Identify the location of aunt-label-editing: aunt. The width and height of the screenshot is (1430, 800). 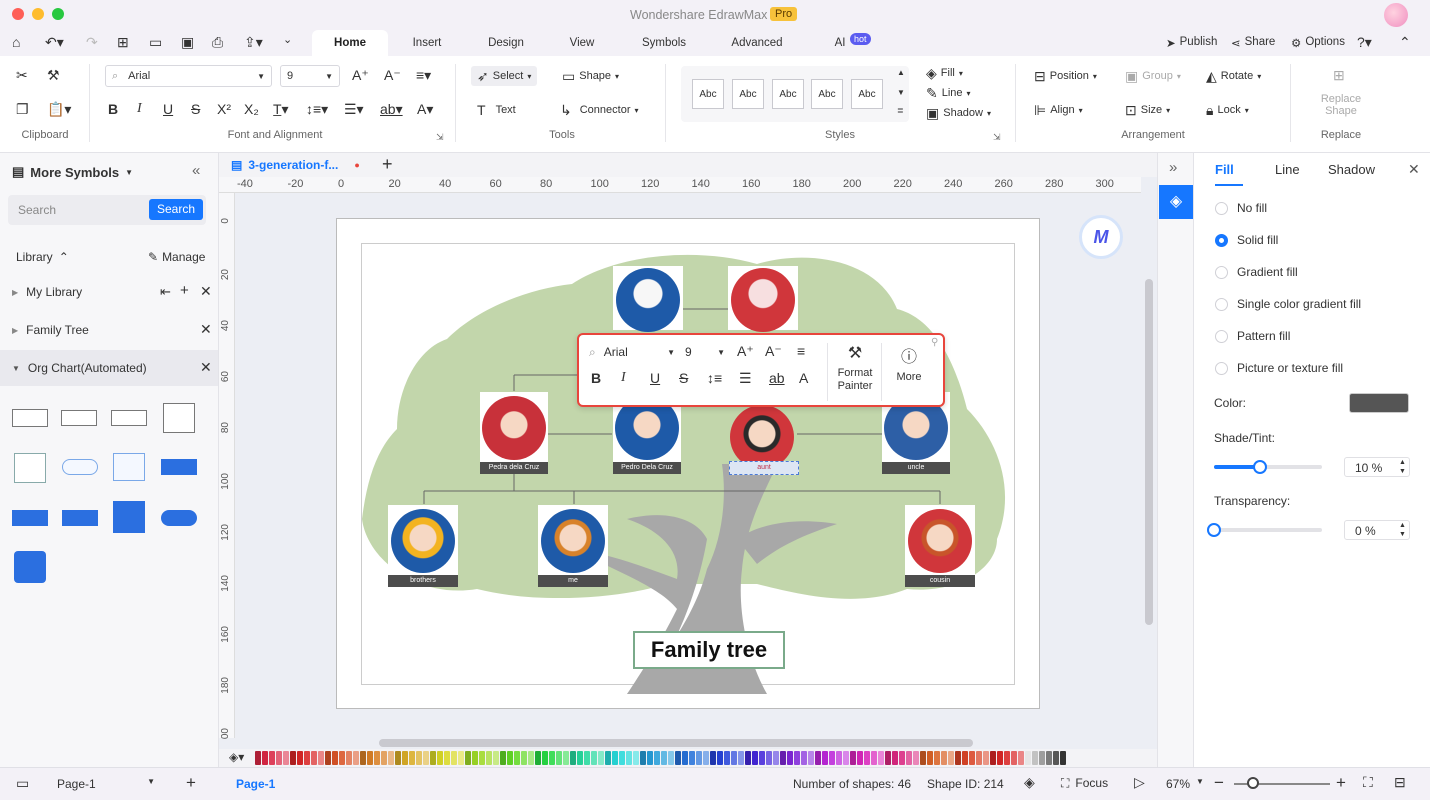
(764, 468).